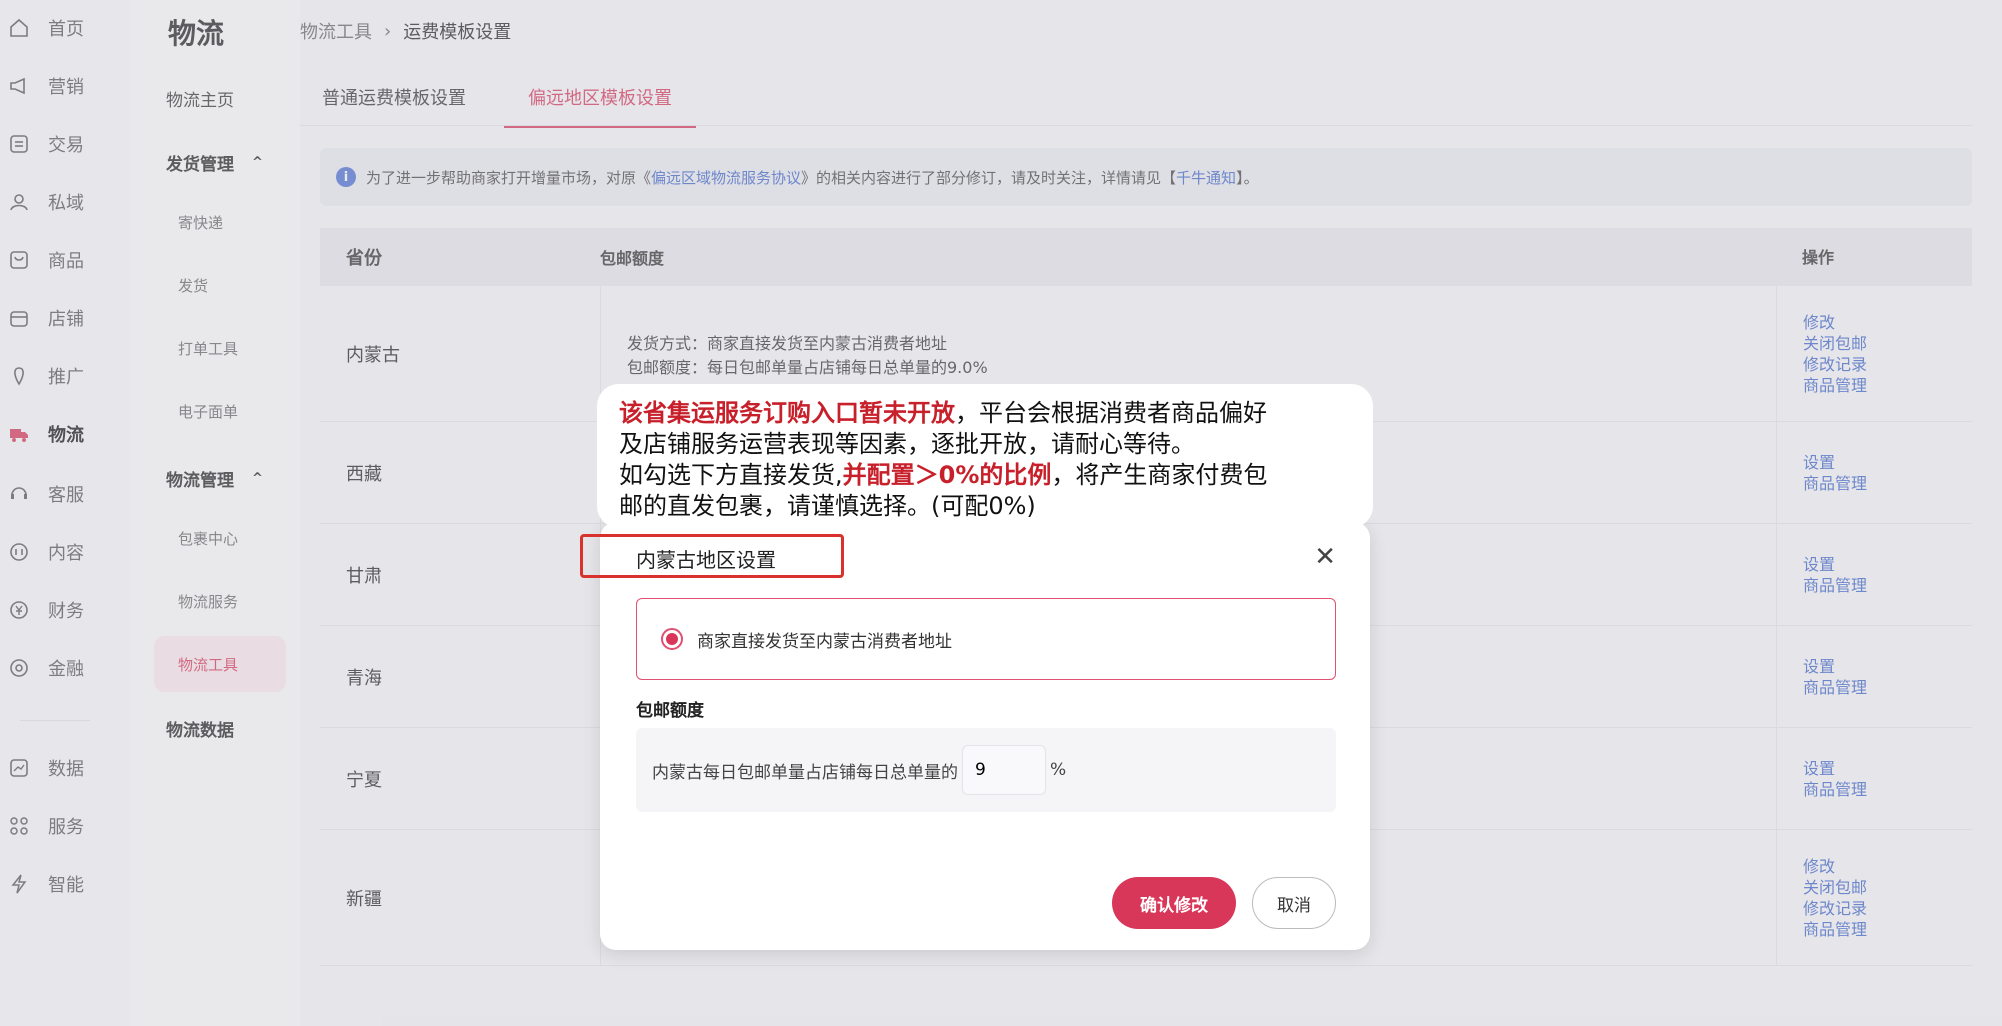 The image size is (2002, 1026). Describe the element at coordinates (1294, 903) in the screenshot. I see `cancel-button: 取消` at that location.